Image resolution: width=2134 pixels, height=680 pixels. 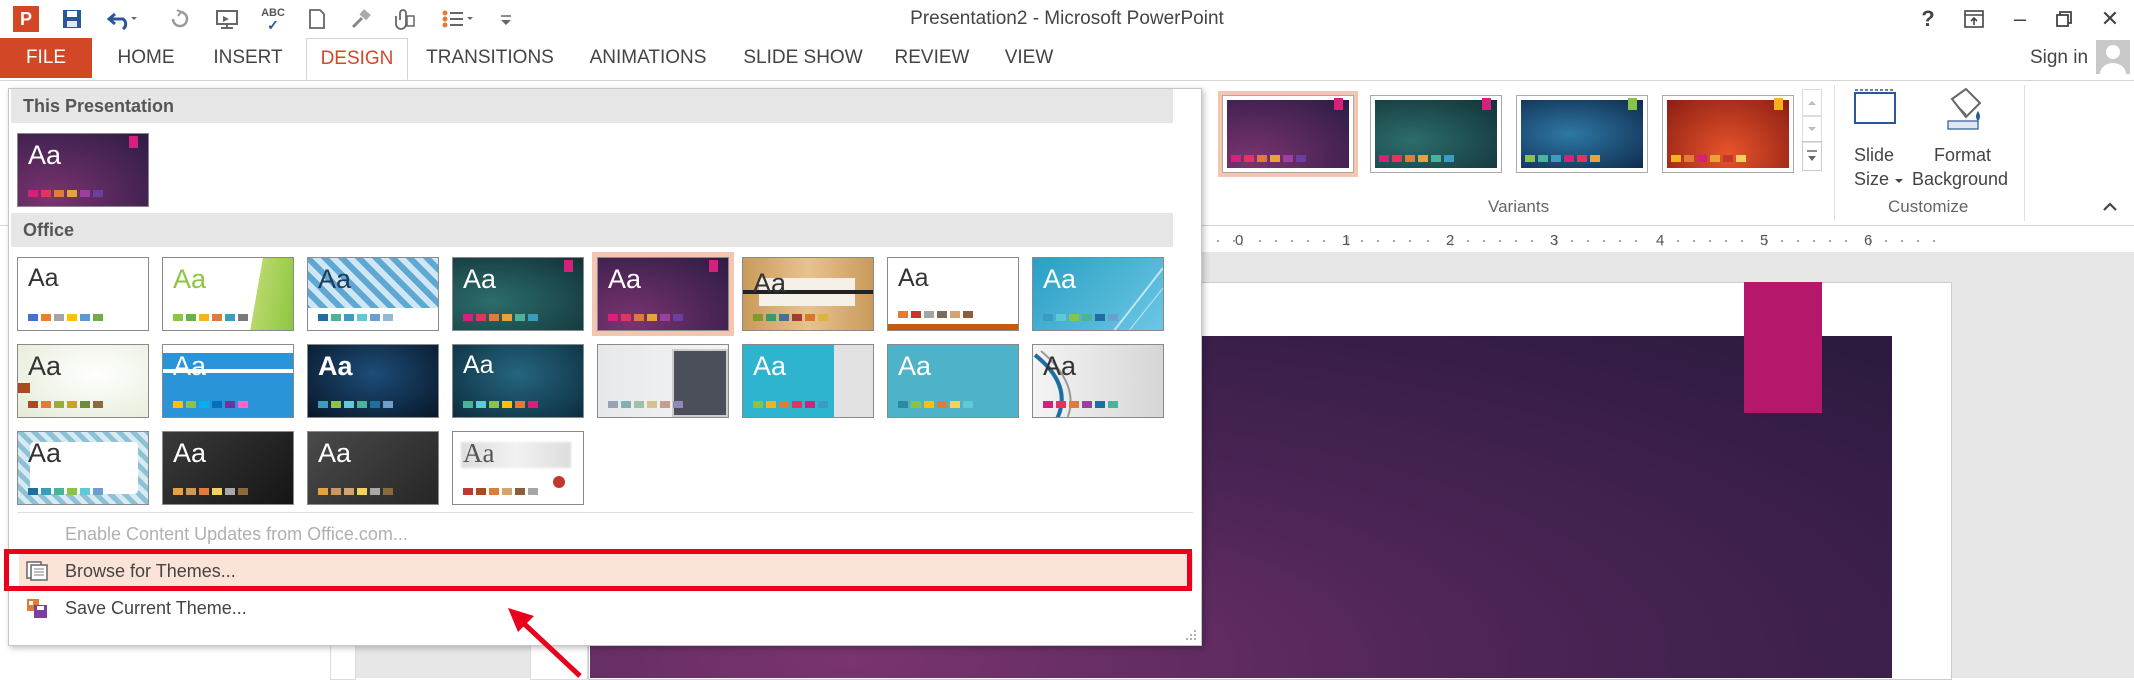 I want to click on horizontal-ruler: 0 1 2 3 4 5 6, so click(x=1575, y=241).